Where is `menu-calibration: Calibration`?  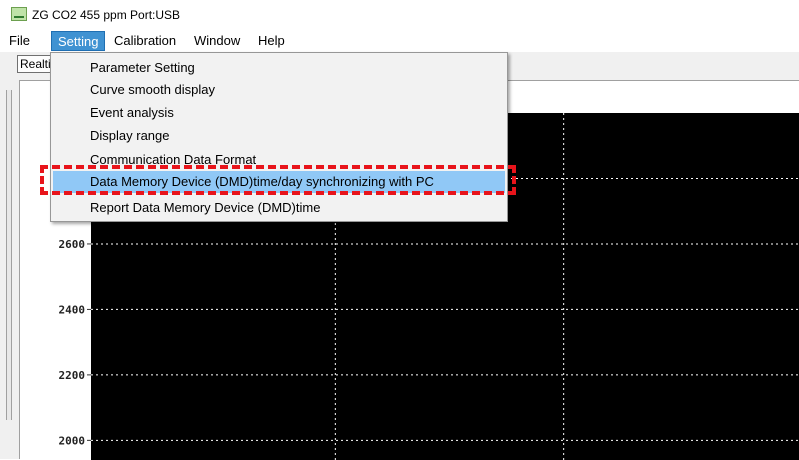 menu-calibration: Calibration is located at coordinates (145, 41).